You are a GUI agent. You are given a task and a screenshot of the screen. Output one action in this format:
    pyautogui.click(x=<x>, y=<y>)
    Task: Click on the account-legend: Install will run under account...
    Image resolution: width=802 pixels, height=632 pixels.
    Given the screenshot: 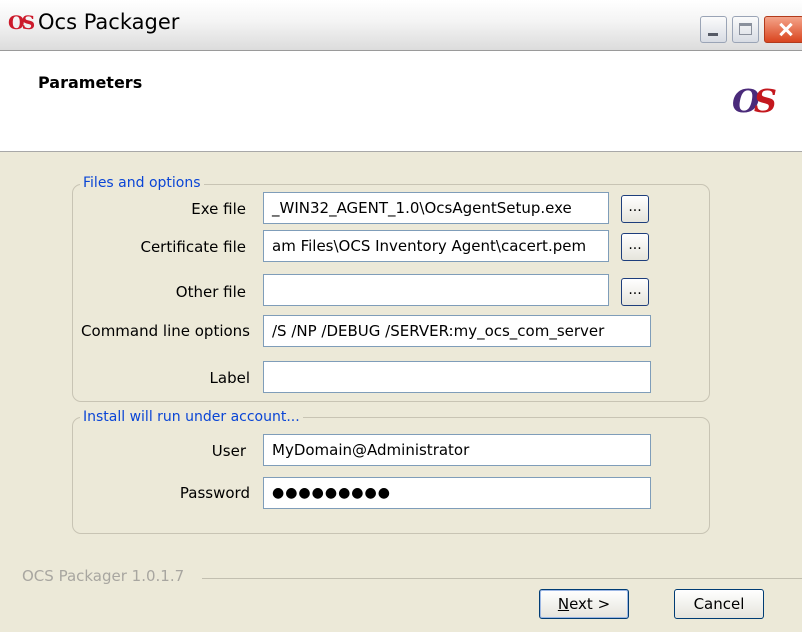 What is the action you would take?
    pyautogui.click(x=191, y=417)
    